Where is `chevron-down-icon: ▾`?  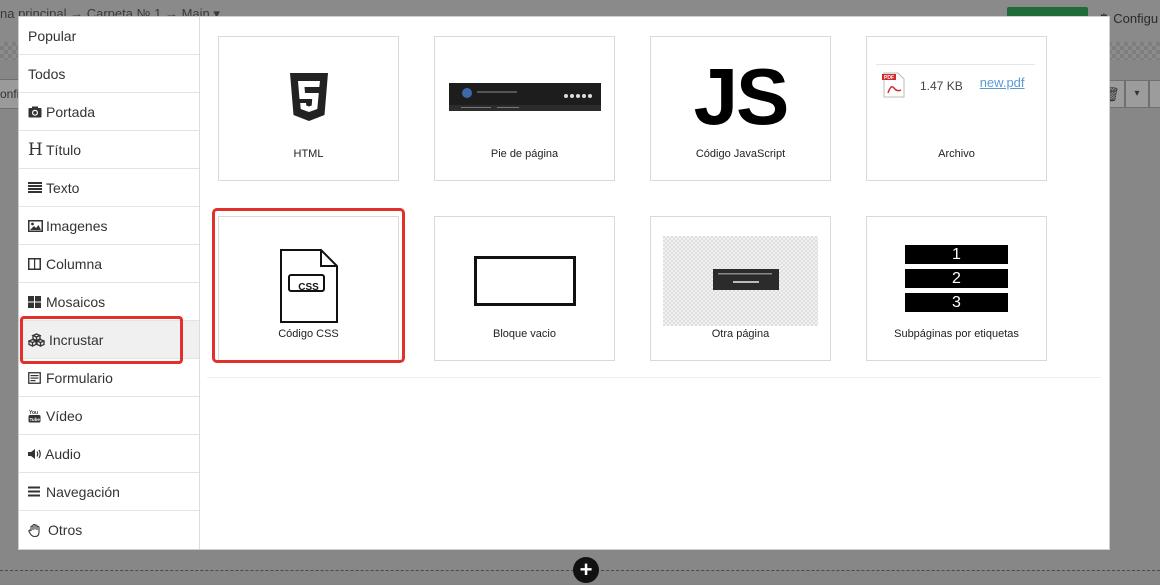 chevron-down-icon: ▾ is located at coordinates (1137, 94).